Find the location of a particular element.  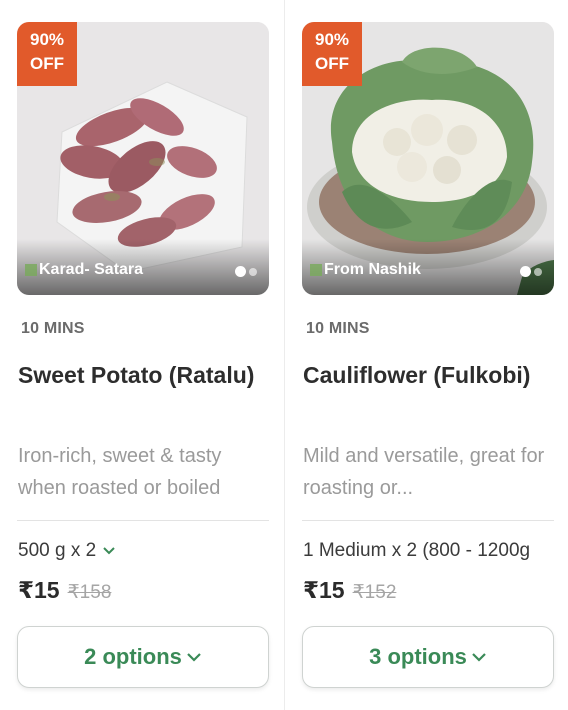

quantity-label: 1 Medium x 2 (800 - 1200g is located at coordinates (417, 550).